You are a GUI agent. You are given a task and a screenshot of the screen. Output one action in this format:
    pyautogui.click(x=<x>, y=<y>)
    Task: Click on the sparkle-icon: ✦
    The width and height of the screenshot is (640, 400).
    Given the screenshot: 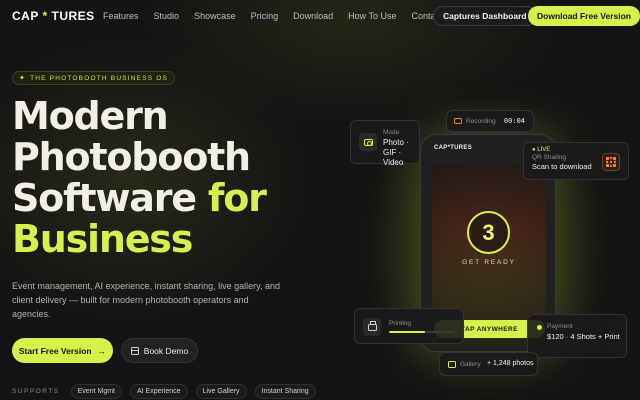 What is the action you would take?
    pyautogui.click(x=23, y=78)
    